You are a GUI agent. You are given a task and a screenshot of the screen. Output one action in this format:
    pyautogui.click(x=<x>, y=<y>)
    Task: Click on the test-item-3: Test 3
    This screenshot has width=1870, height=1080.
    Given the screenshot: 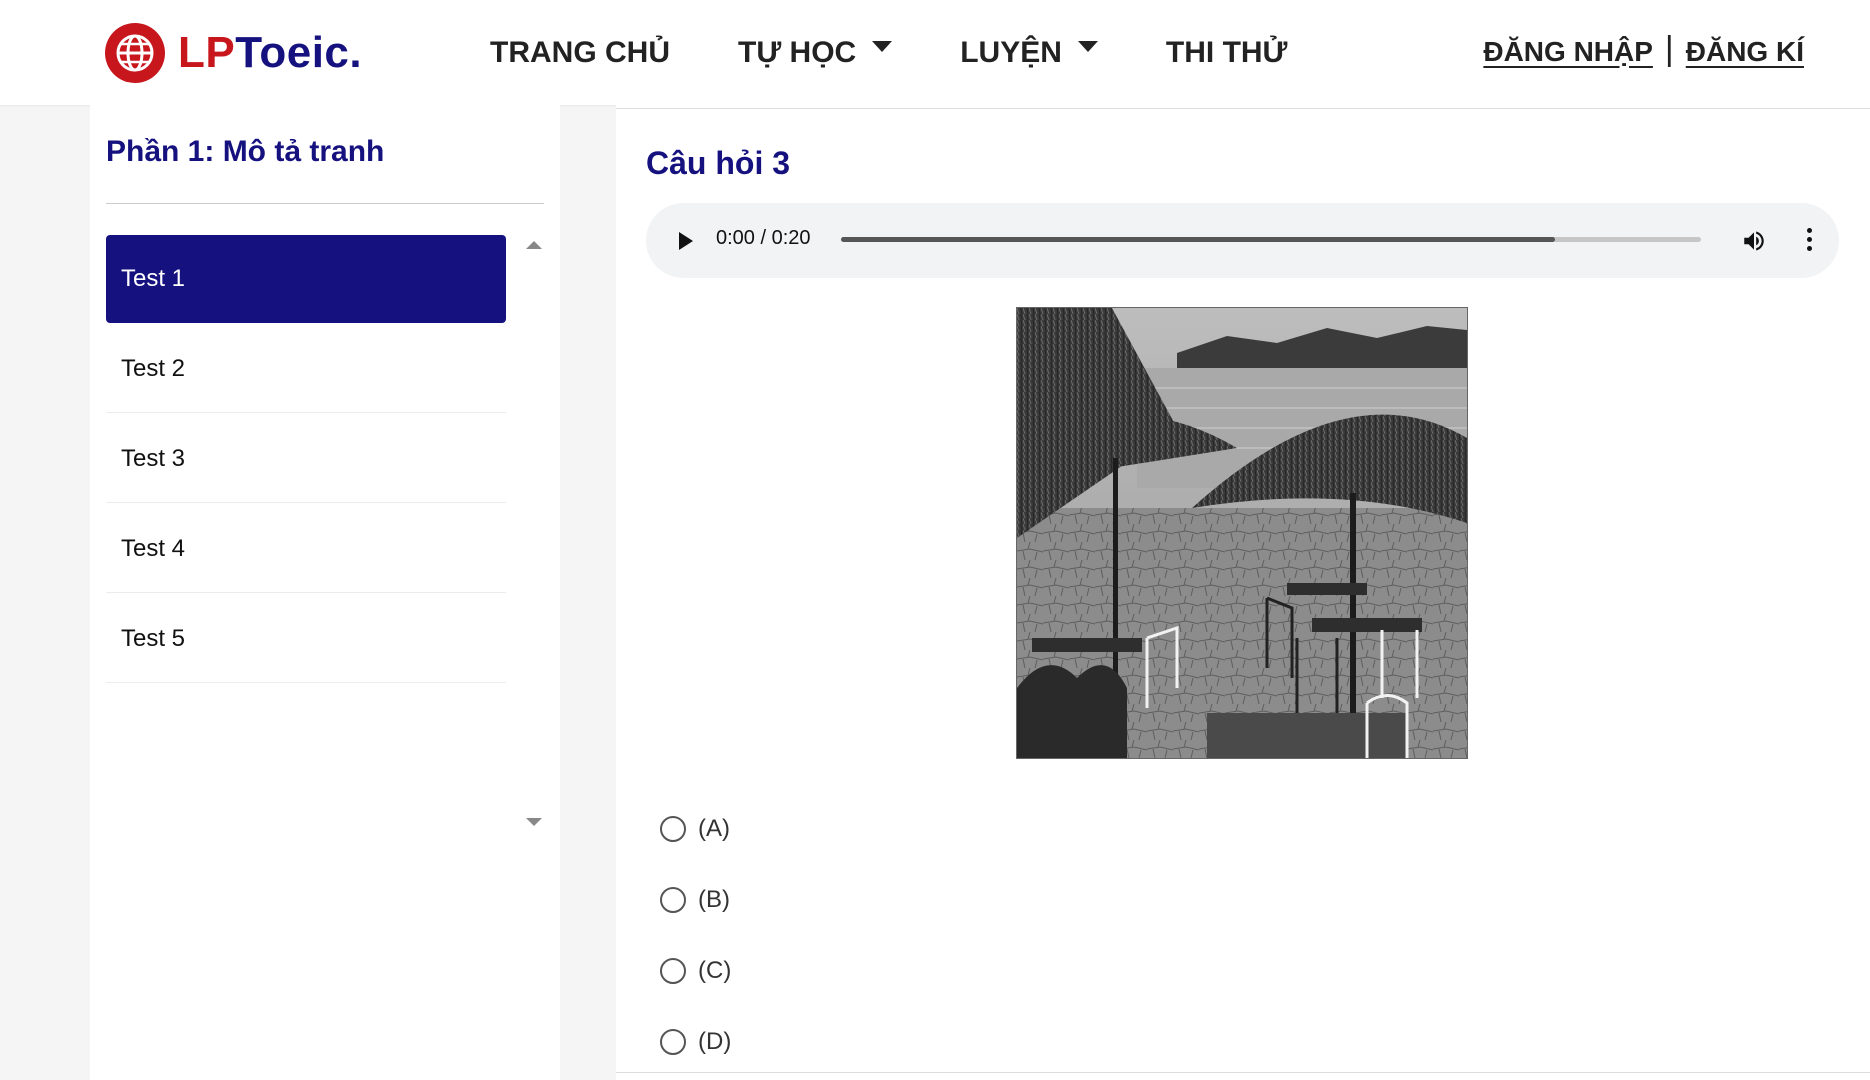 What is the action you would take?
    pyautogui.click(x=306, y=459)
    